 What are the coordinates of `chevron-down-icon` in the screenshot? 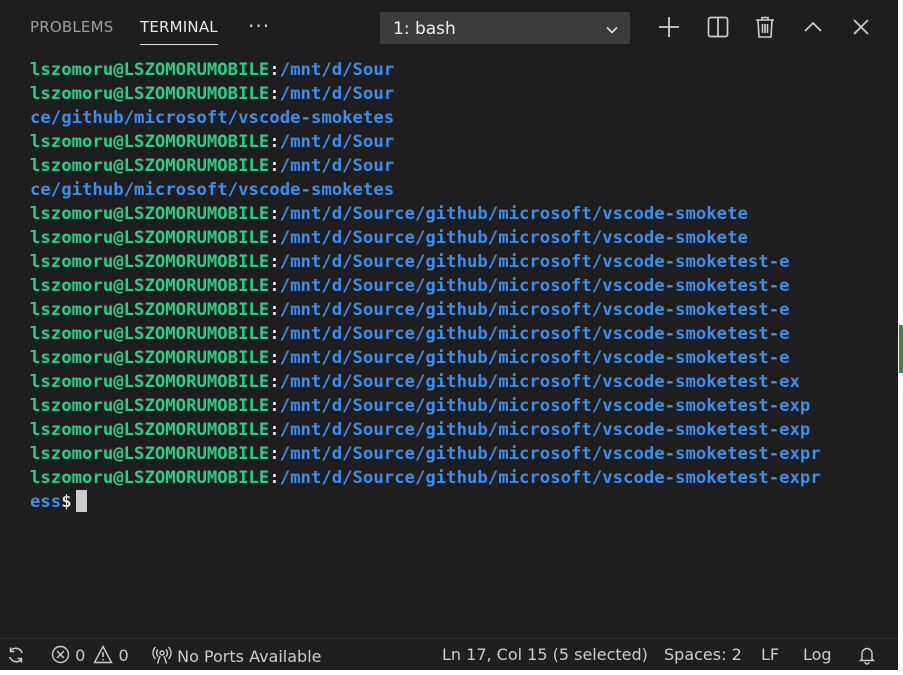 It's located at (612, 31).